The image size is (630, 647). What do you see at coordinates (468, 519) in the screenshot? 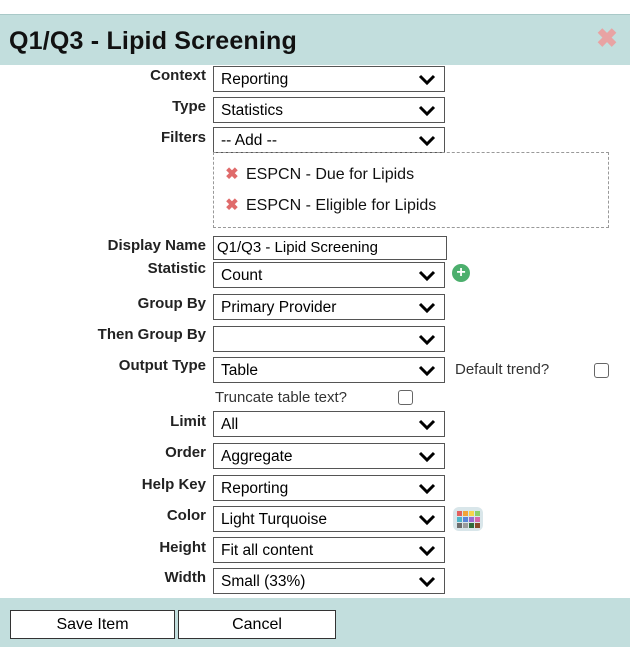
I see `color-palette-icon` at bounding box center [468, 519].